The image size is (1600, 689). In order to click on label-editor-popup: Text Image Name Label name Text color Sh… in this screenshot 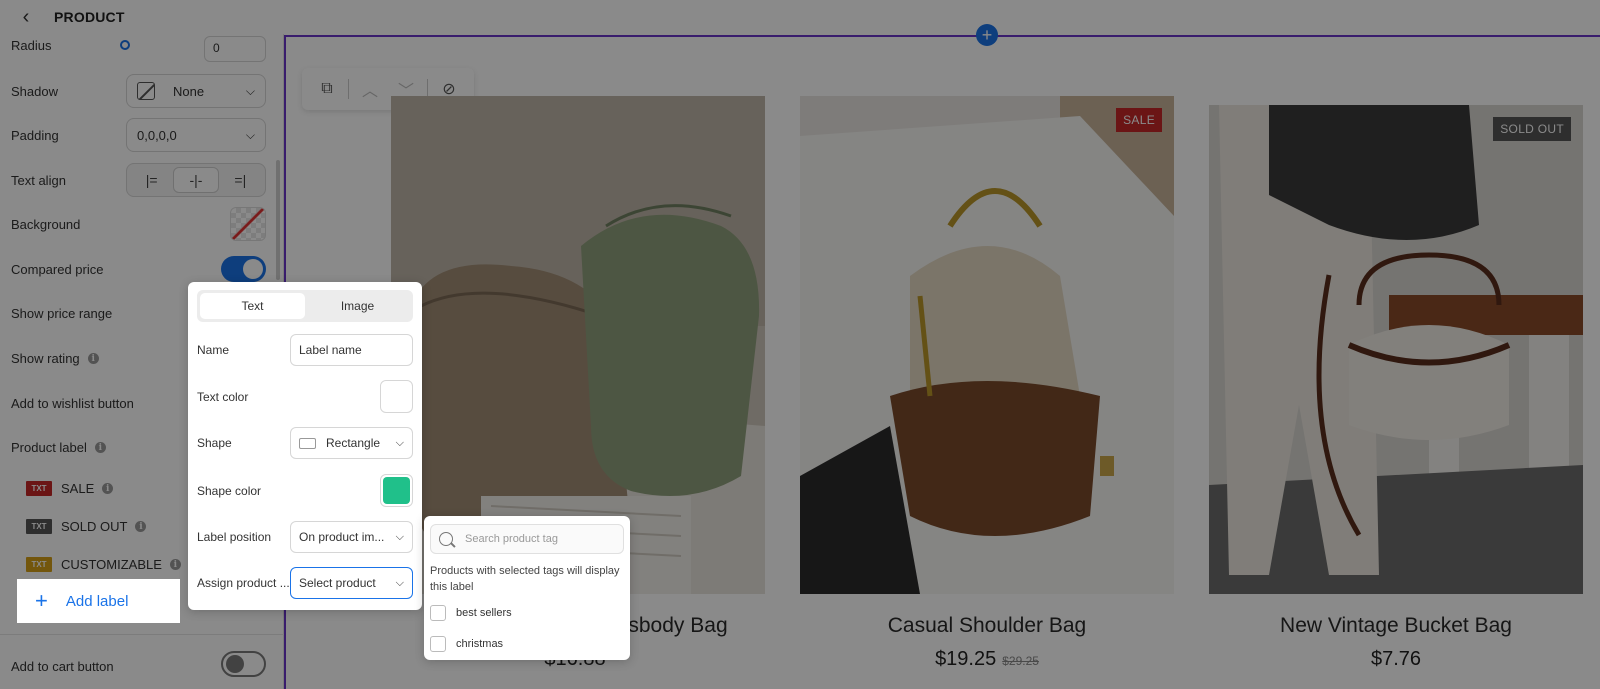, I will do `click(305, 446)`.